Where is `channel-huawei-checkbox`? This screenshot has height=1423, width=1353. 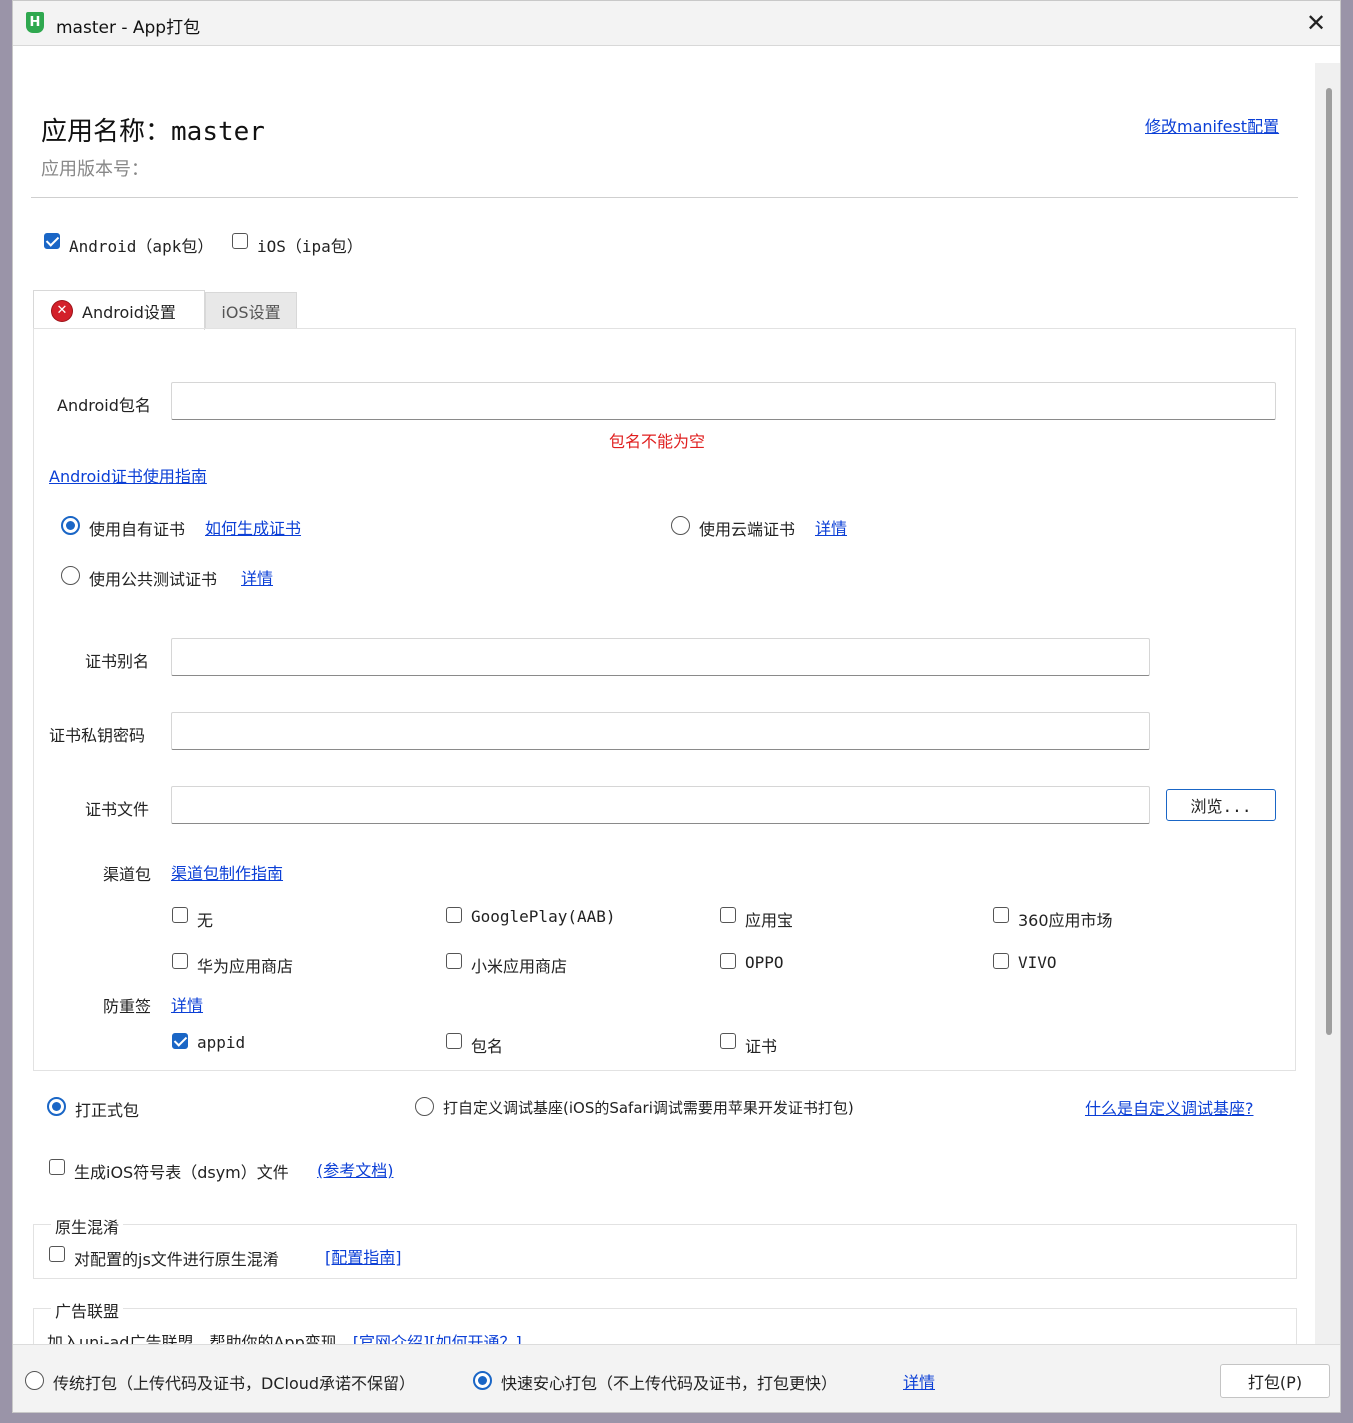 channel-huawei-checkbox is located at coordinates (180, 961).